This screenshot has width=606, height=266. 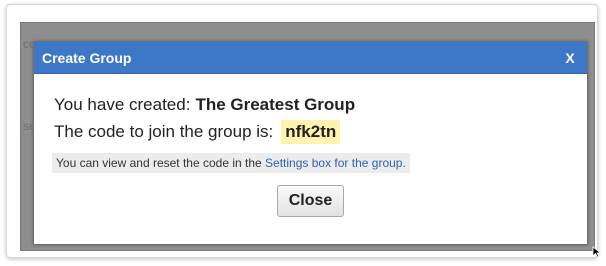 What do you see at coordinates (159, 163) in the screenshot?
I see `note-text: You can view and reset the code in the` at bounding box center [159, 163].